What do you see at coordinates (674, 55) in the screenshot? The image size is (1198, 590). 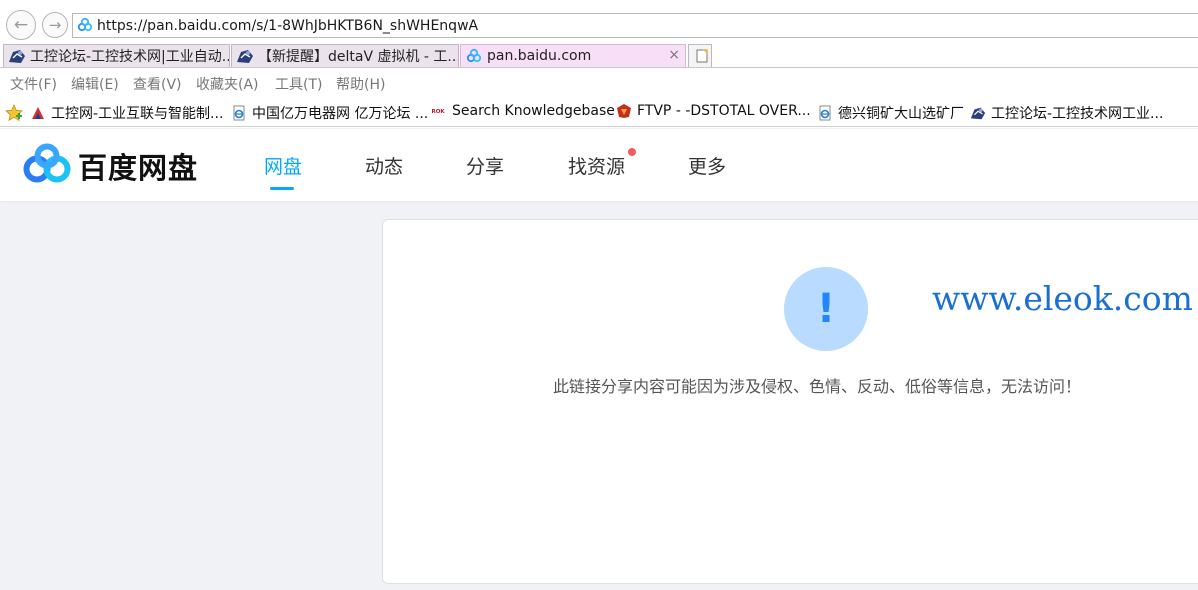 I see `tab-close-icon: ×` at bounding box center [674, 55].